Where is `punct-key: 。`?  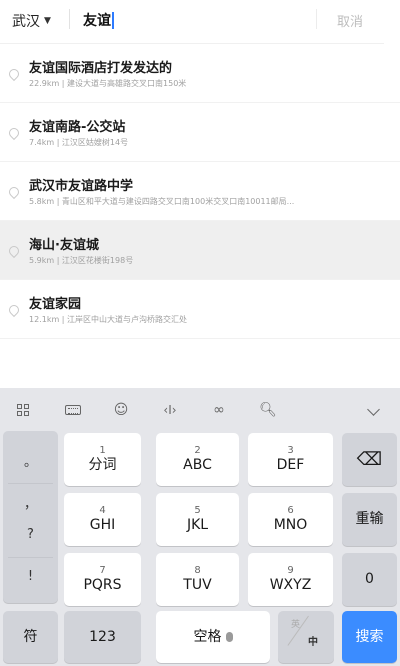 punct-key: 。 is located at coordinates (30, 460).